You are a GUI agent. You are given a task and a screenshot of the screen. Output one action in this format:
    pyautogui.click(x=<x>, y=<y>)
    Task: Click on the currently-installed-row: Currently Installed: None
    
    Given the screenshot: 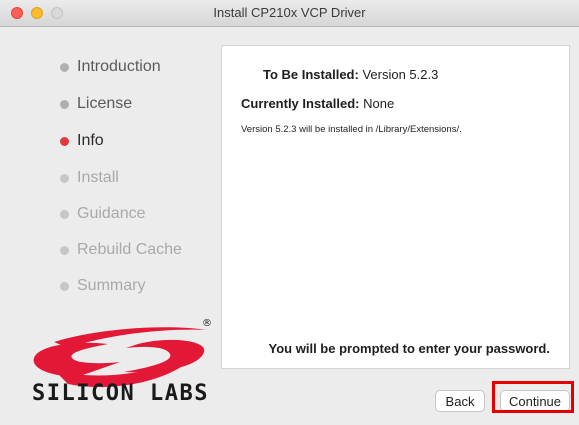 What is the action you would take?
    pyautogui.click(x=317, y=103)
    